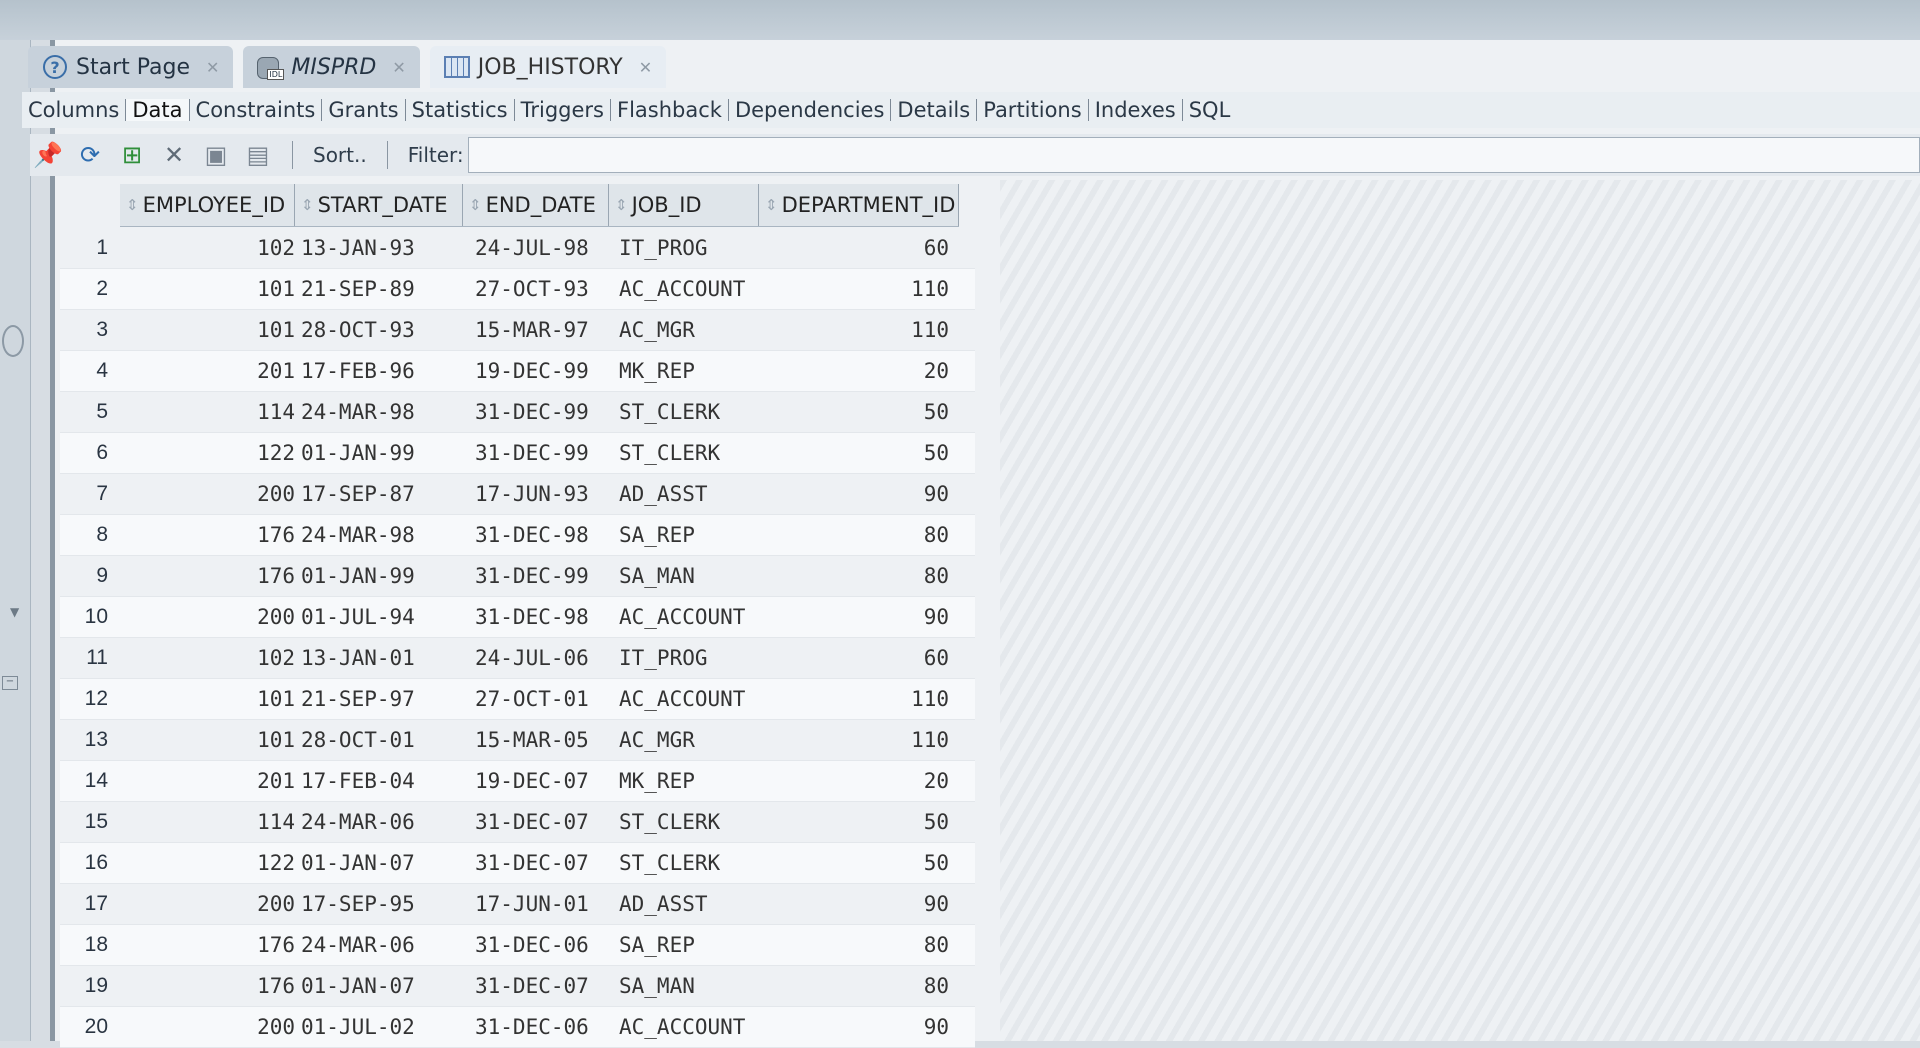  What do you see at coordinates (859, 822) in the screenshot?
I see `cell-department-id: 50` at bounding box center [859, 822].